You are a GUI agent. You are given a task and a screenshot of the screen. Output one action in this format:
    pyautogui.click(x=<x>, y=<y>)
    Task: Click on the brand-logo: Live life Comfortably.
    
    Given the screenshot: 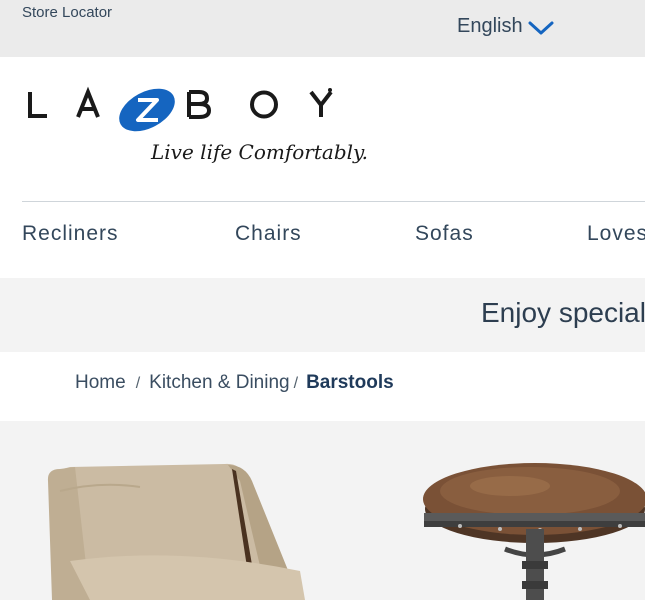 What is the action you would take?
    pyautogui.click(x=227, y=131)
    